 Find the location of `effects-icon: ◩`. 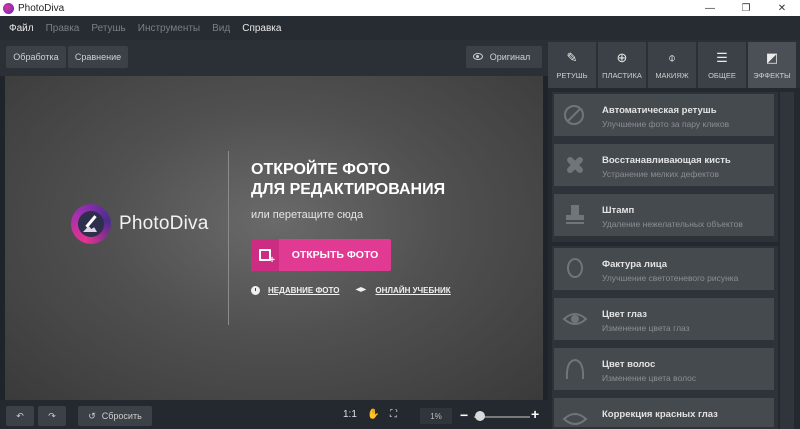

effects-icon: ◩ is located at coordinates (772, 57).